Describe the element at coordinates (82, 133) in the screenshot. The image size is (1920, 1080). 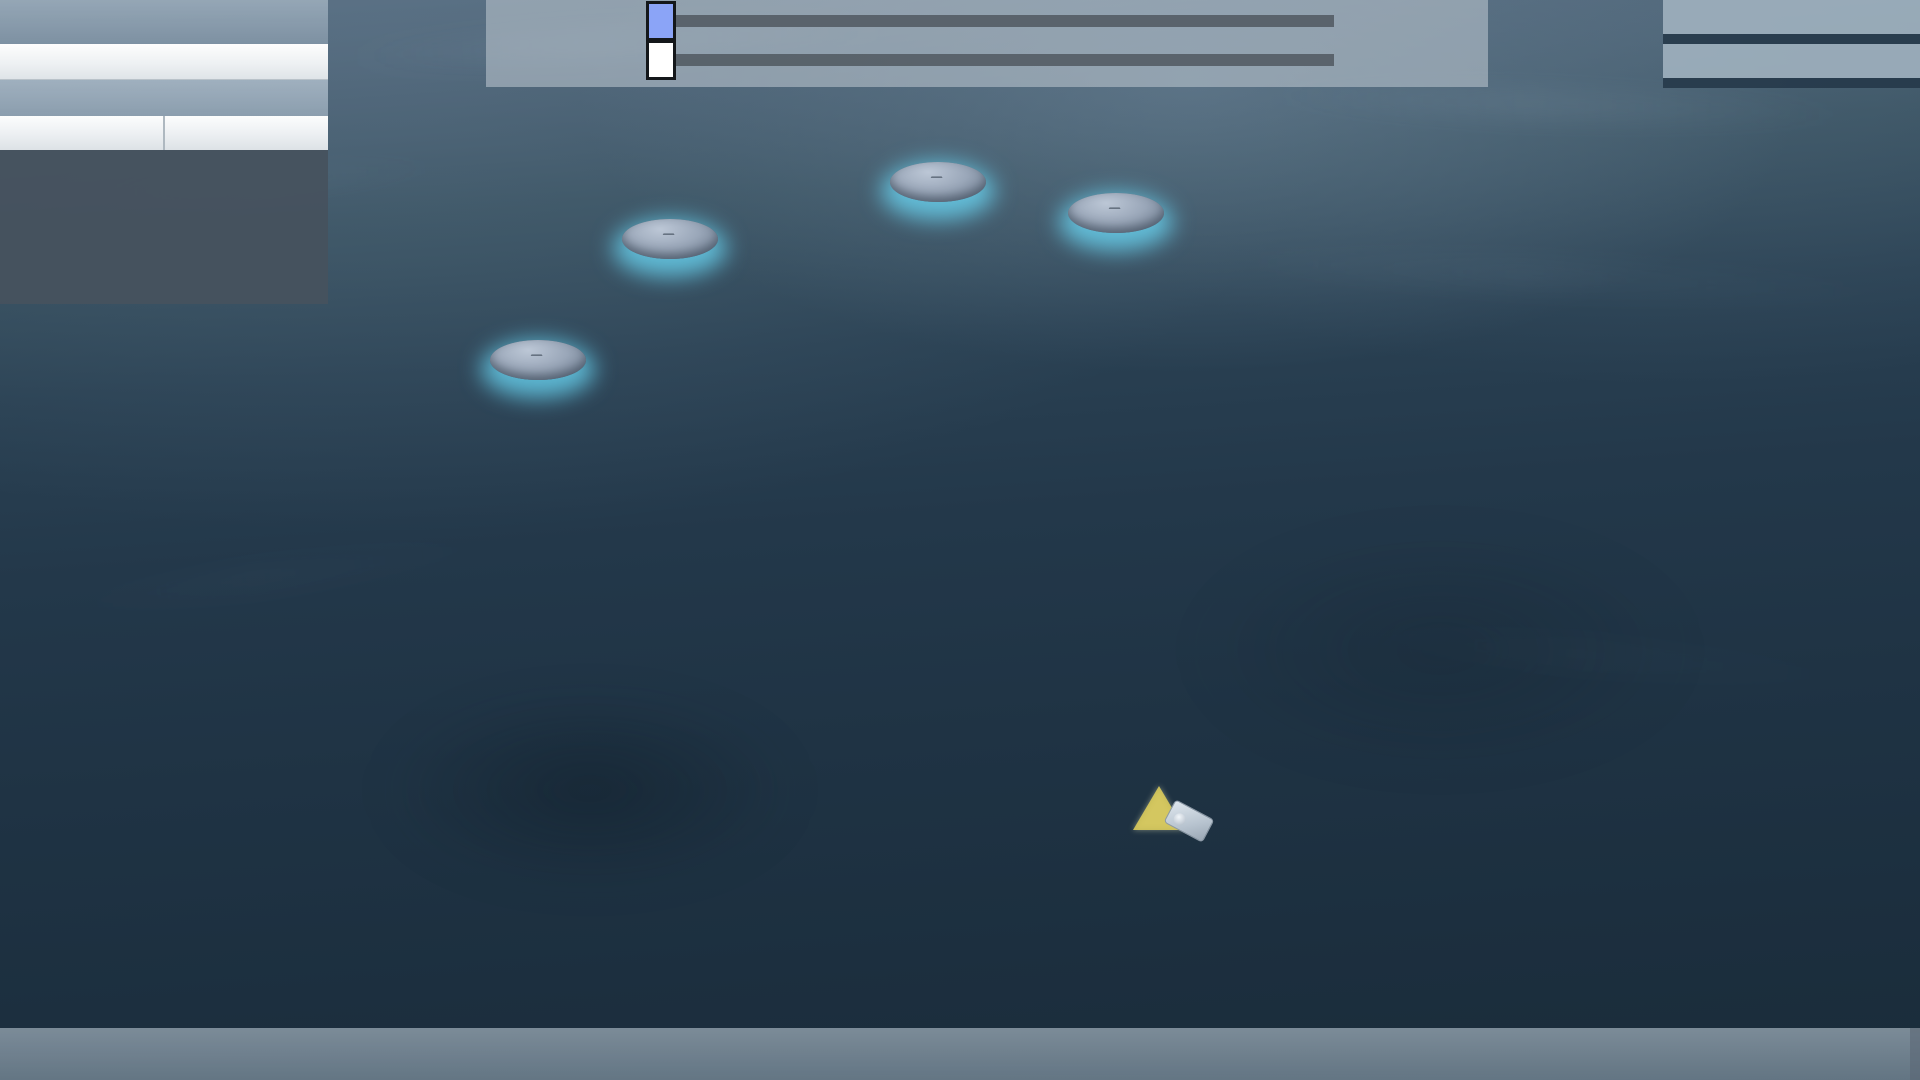
I see `platform-size-x-input` at that location.